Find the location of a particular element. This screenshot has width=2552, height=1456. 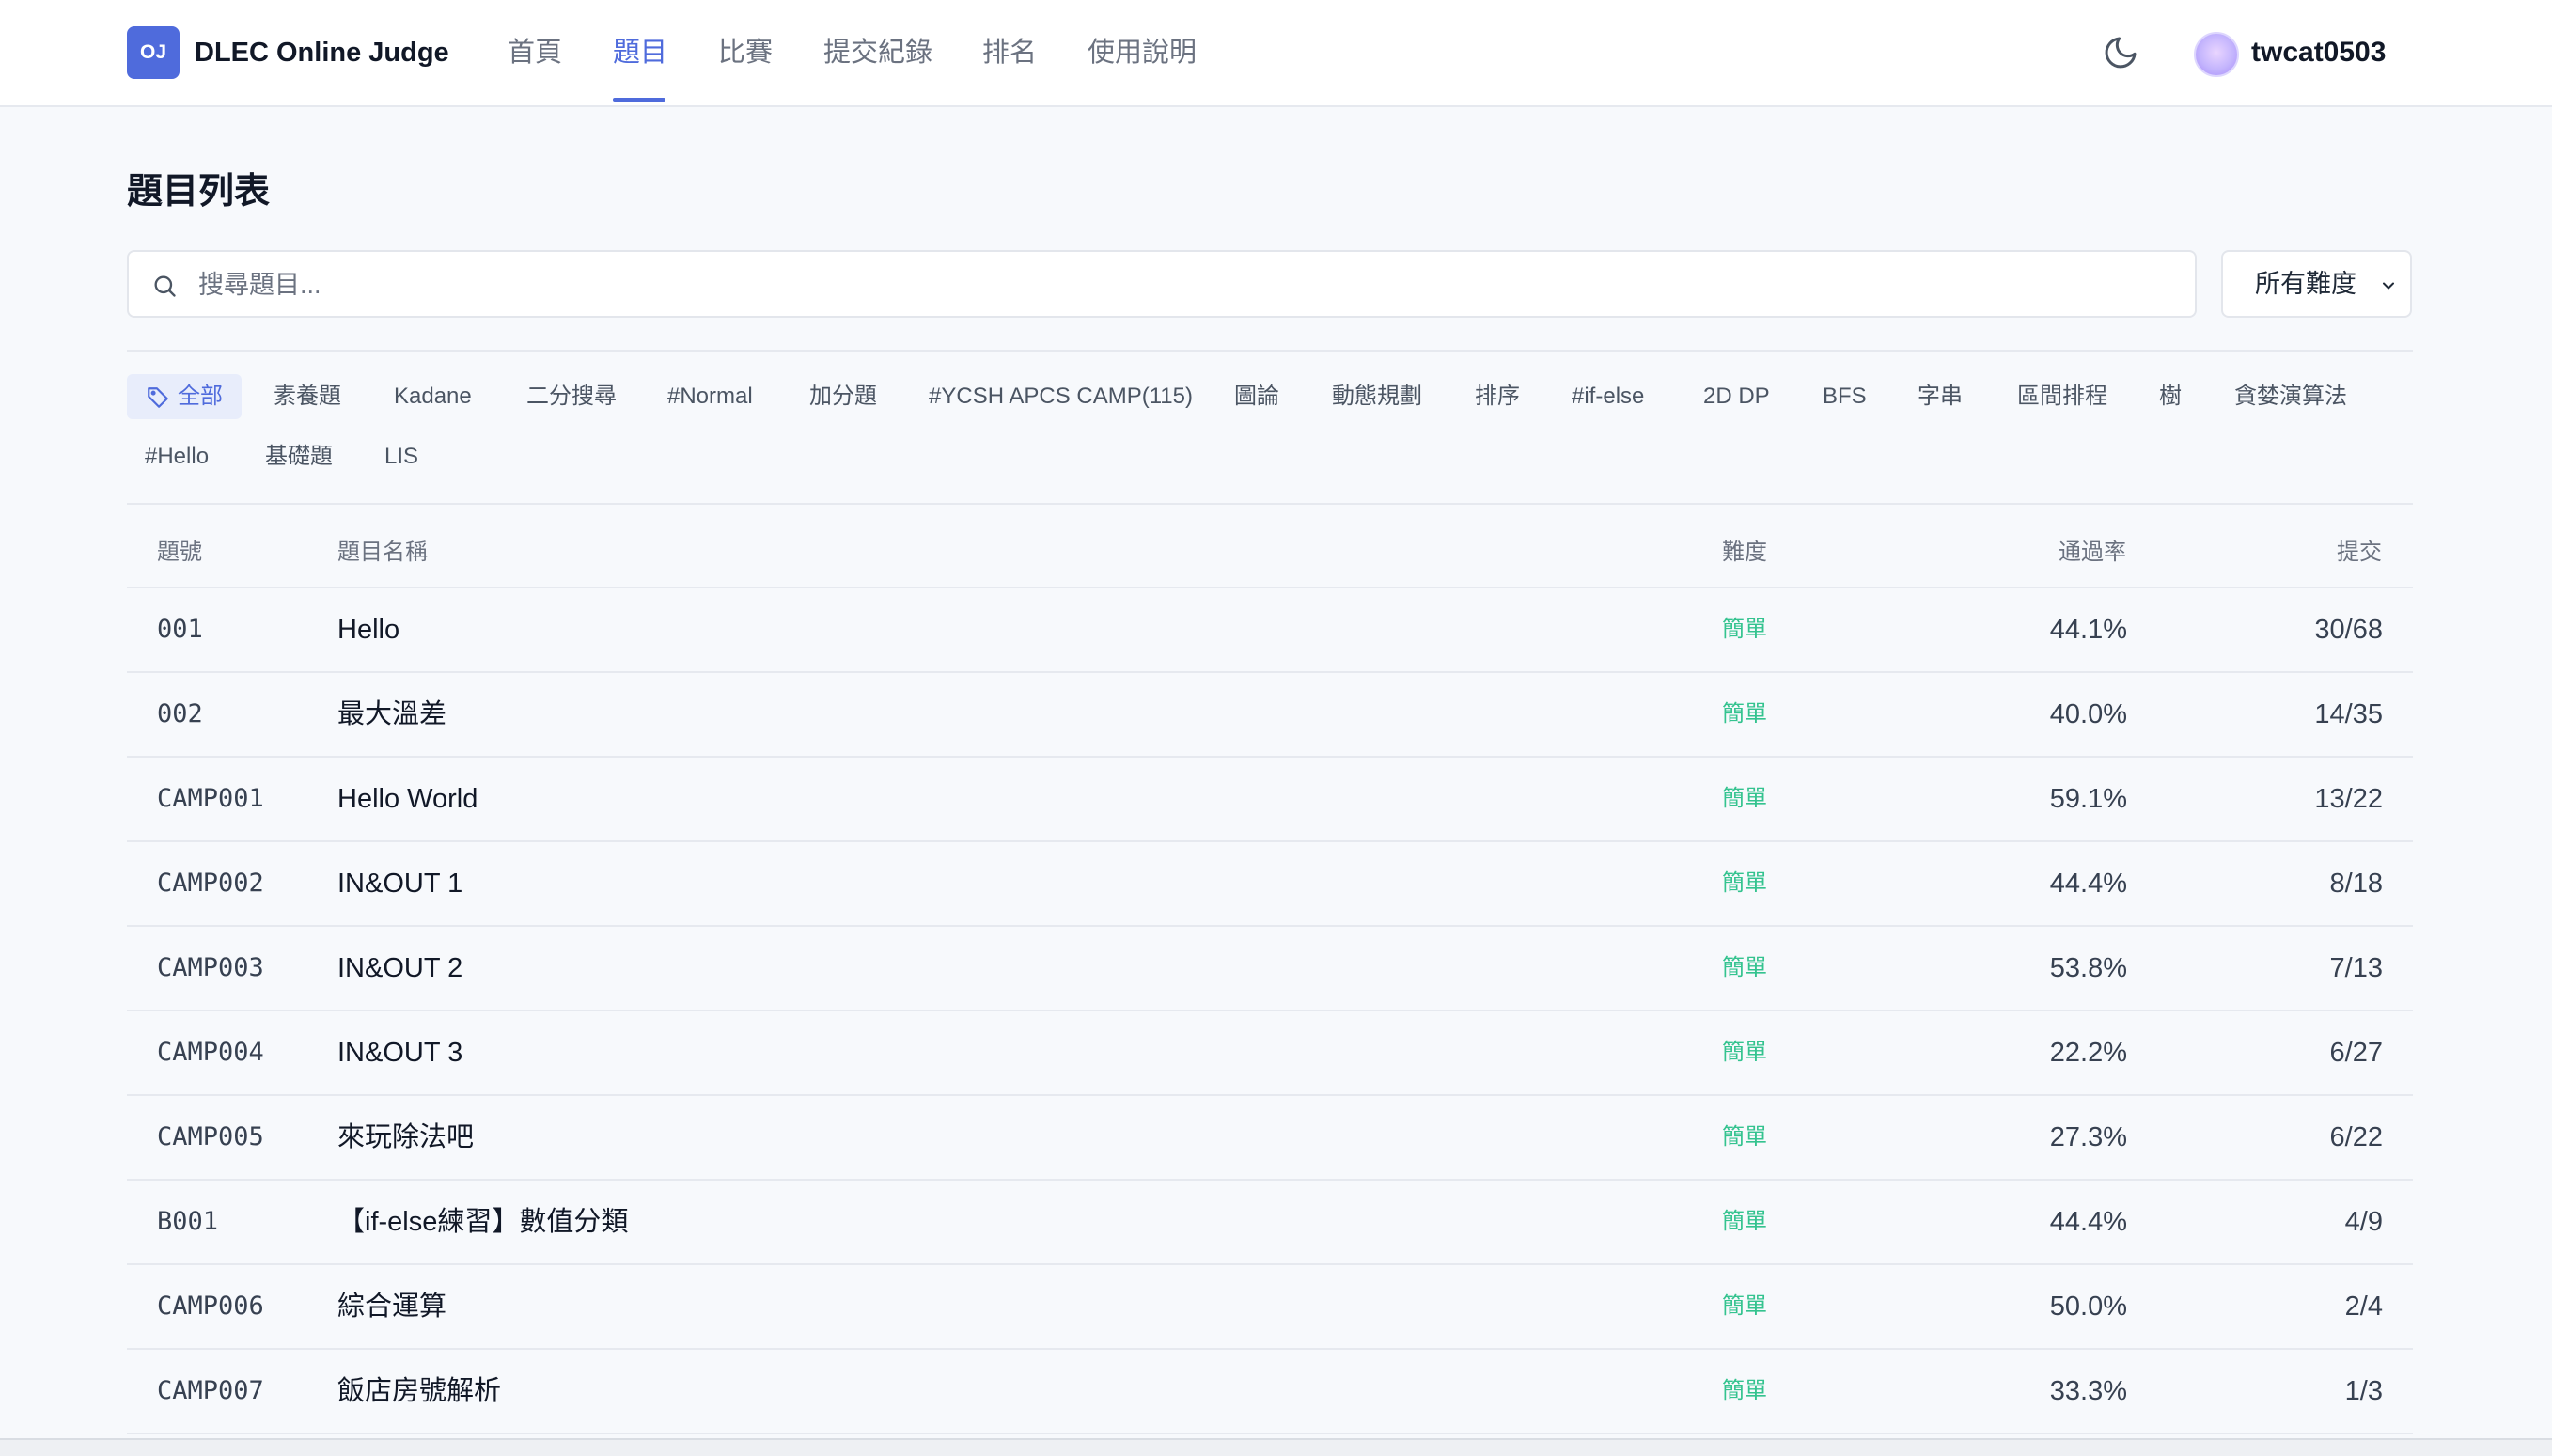

tag-filter: 動態規劃 is located at coordinates (1377, 397).